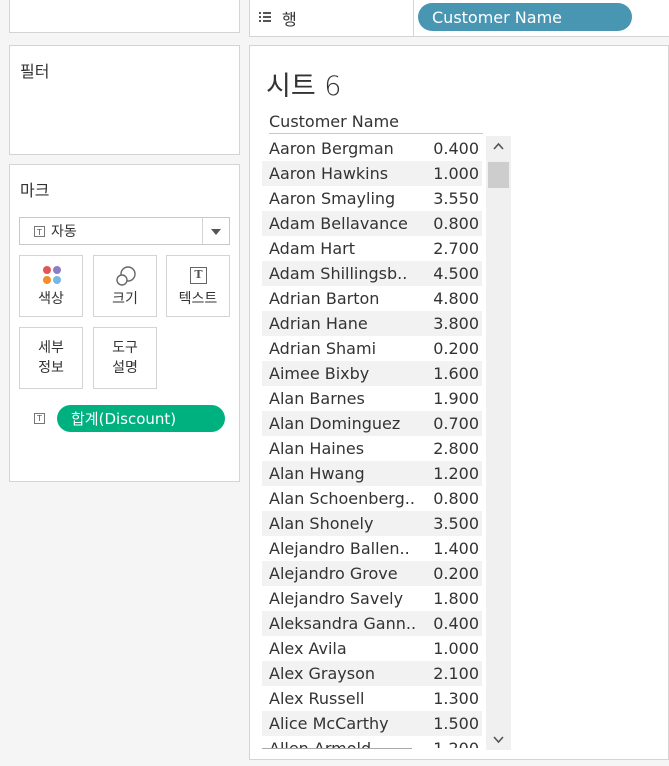 The width and height of the screenshot is (669, 766). What do you see at coordinates (336, 598) in the screenshot?
I see `customer-name-cell: Alejandro Savely` at bounding box center [336, 598].